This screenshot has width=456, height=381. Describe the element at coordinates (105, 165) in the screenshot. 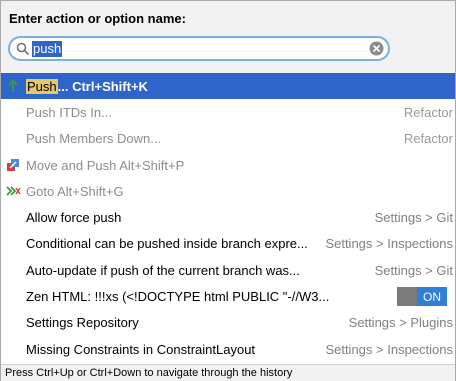

I see `result-label: Move and Push Alt+Shift+P` at that location.